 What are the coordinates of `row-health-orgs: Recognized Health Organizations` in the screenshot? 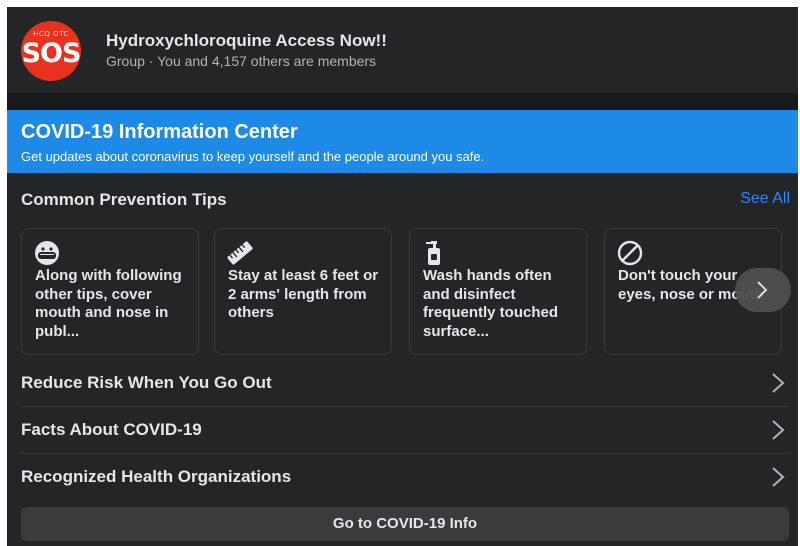 It's located at (405, 477).